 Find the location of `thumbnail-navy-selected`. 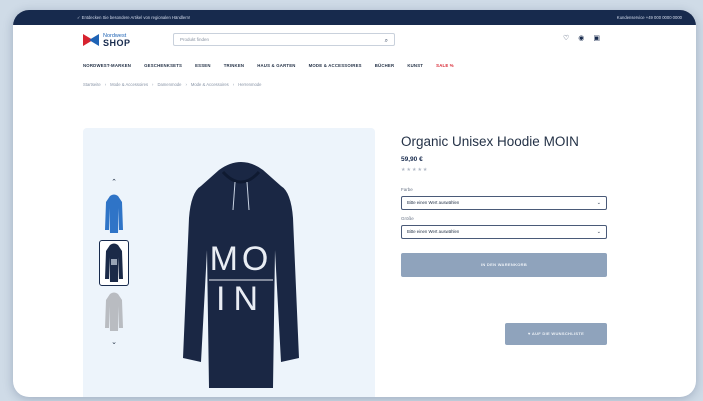

thumbnail-navy-selected is located at coordinates (114, 263).